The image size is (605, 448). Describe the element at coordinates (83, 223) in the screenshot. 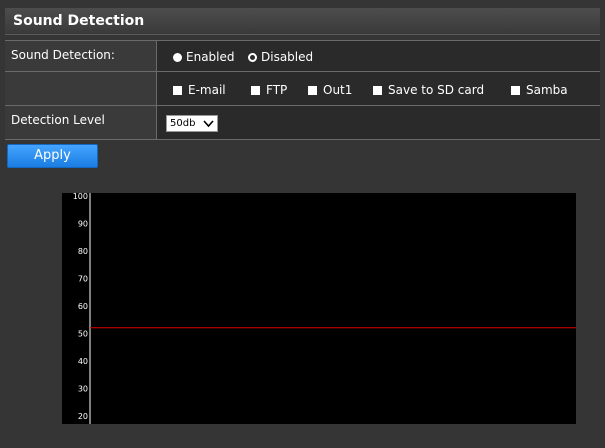

I see `y-tick-label: 90` at that location.